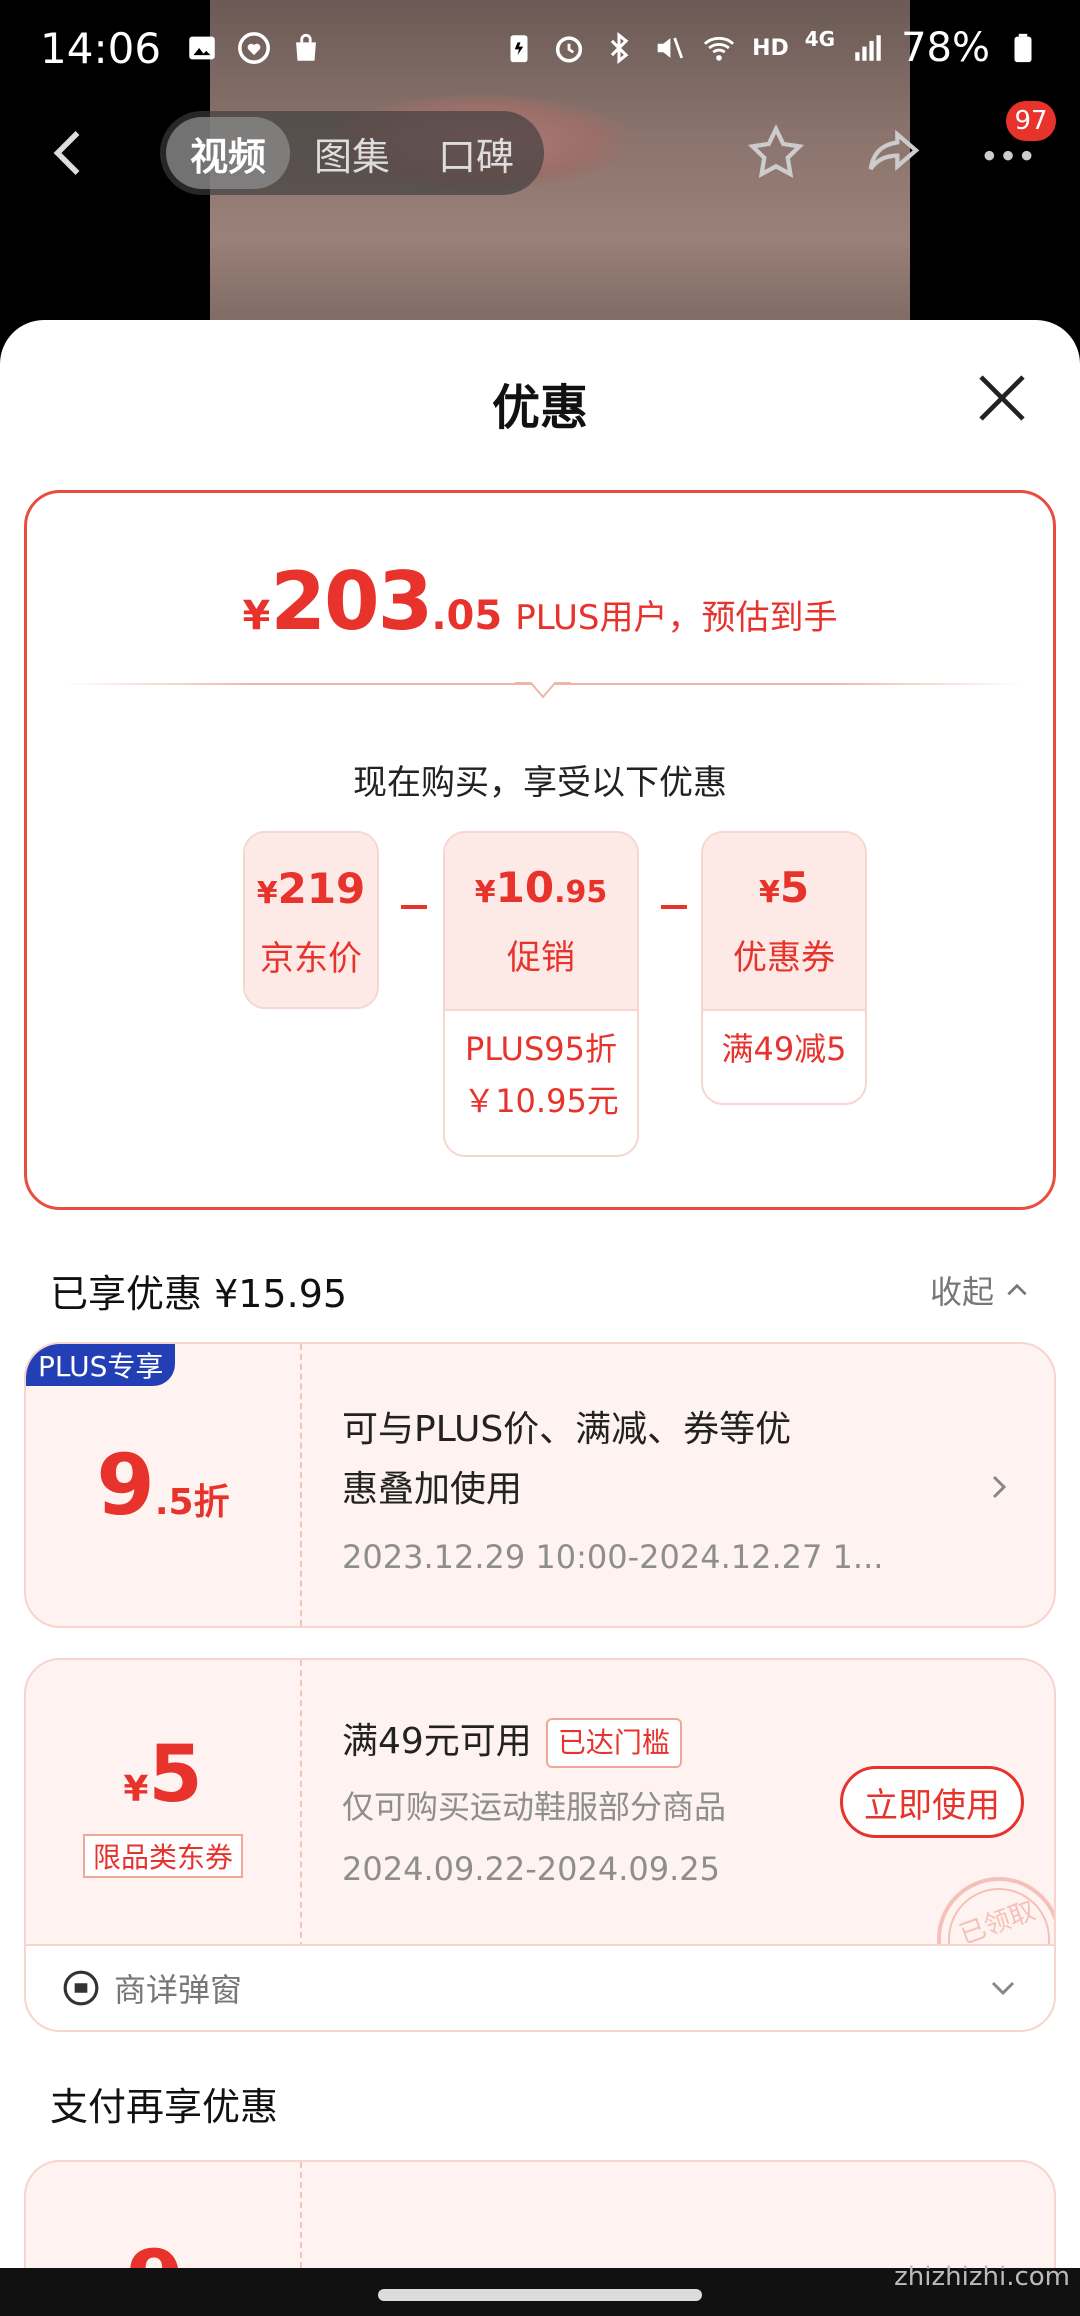 The height and width of the screenshot is (2316, 1080). What do you see at coordinates (178, 1990) in the screenshot?
I see `detail-popup-label: 商详弹窗` at bounding box center [178, 1990].